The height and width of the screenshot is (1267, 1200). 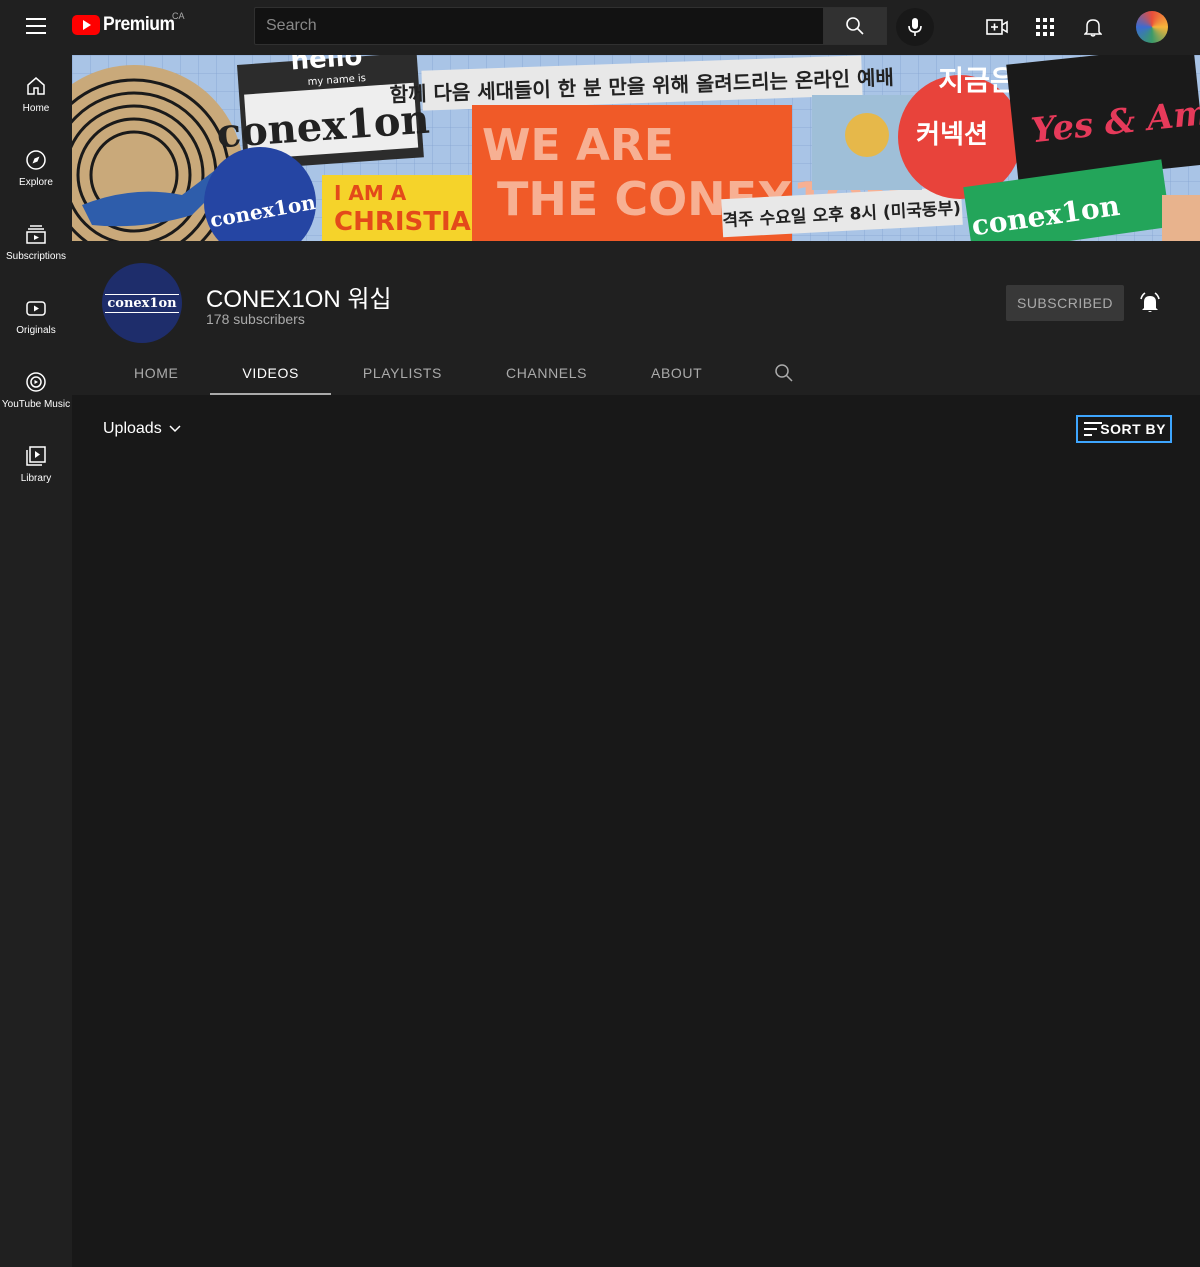 I want to click on chevron-down-icon, so click(x=175, y=429).